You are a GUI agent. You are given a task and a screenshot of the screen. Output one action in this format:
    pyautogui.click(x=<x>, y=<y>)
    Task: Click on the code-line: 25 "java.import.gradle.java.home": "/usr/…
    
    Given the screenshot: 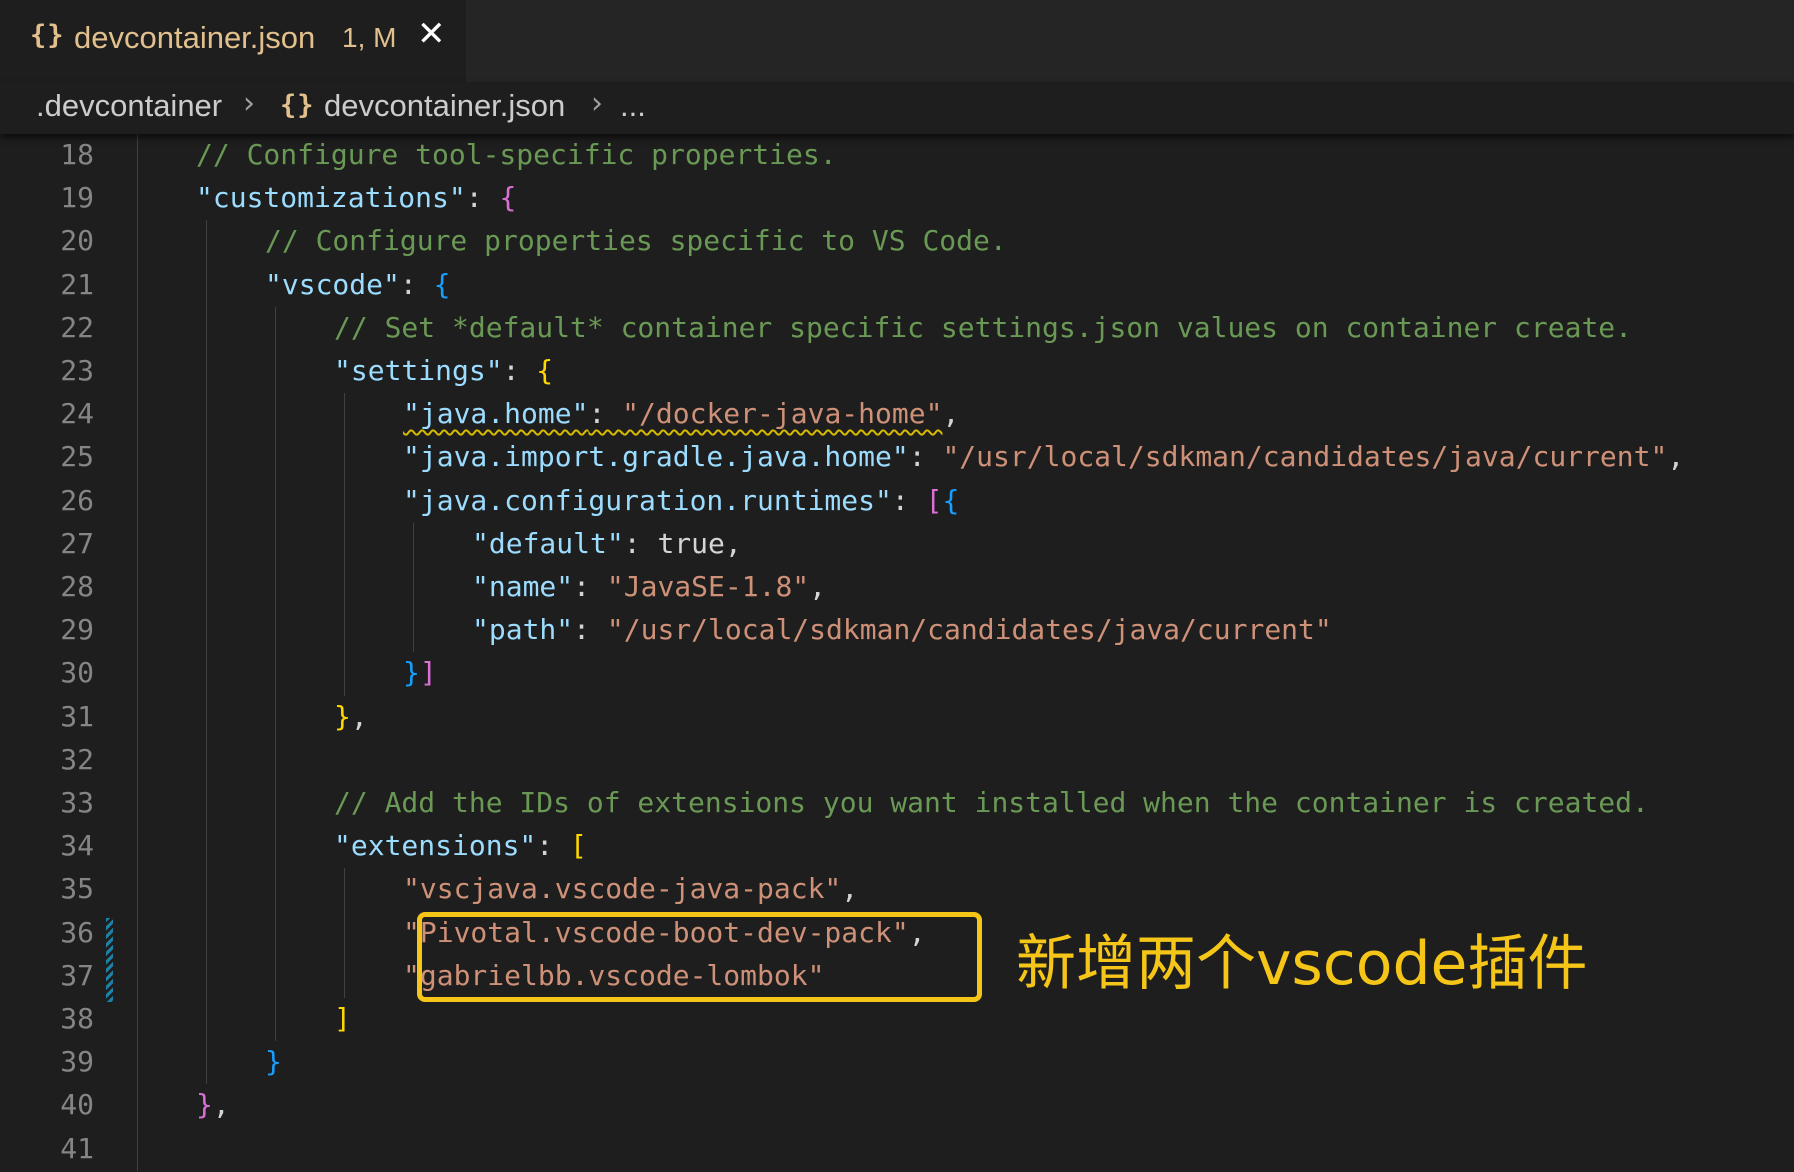 What is the action you would take?
    pyautogui.click(x=897, y=457)
    